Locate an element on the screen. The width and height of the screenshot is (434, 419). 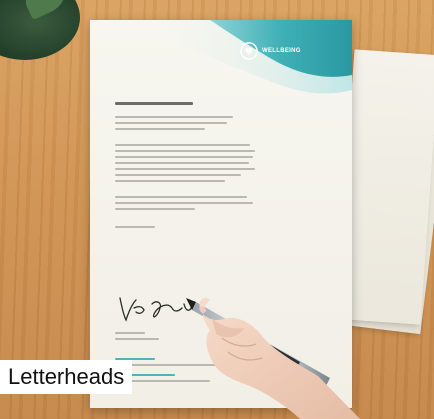
letterhead-logo: WELLBEING is located at coordinates (270, 51).